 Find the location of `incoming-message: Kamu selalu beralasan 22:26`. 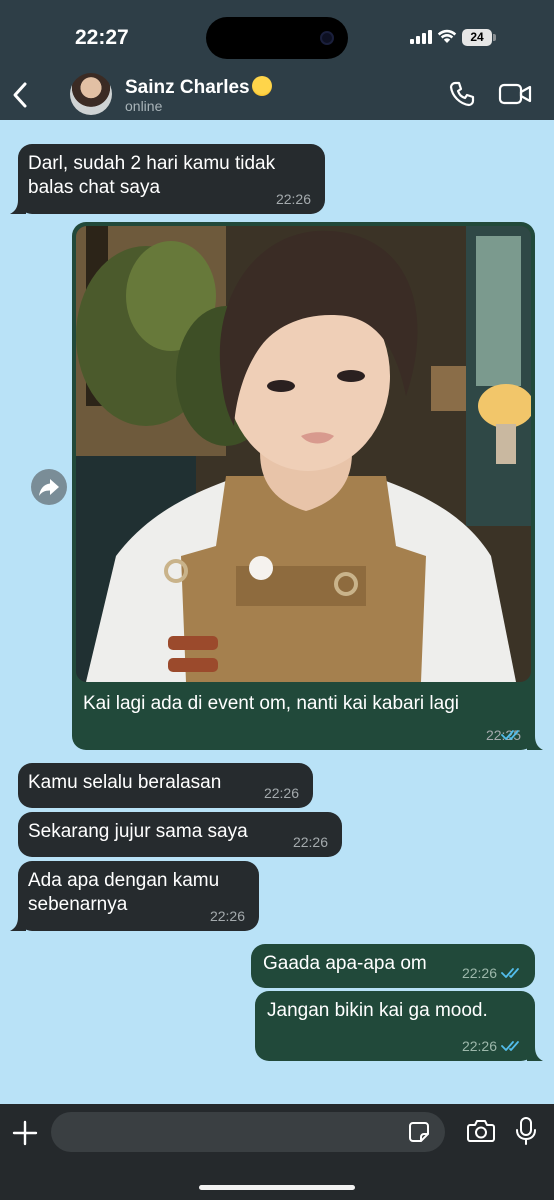

incoming-message: Kamu selalu beralasan 22:26 is located at coordinates (165, 785).